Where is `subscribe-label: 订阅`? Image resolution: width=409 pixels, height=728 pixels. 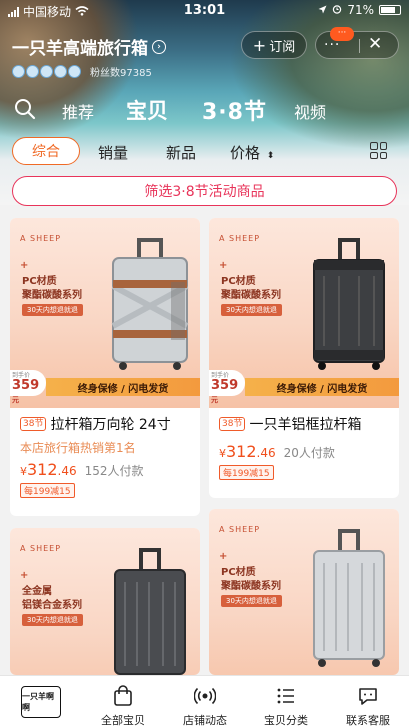
subscribe-label: 订阅 is located at coordinates (282, 47).